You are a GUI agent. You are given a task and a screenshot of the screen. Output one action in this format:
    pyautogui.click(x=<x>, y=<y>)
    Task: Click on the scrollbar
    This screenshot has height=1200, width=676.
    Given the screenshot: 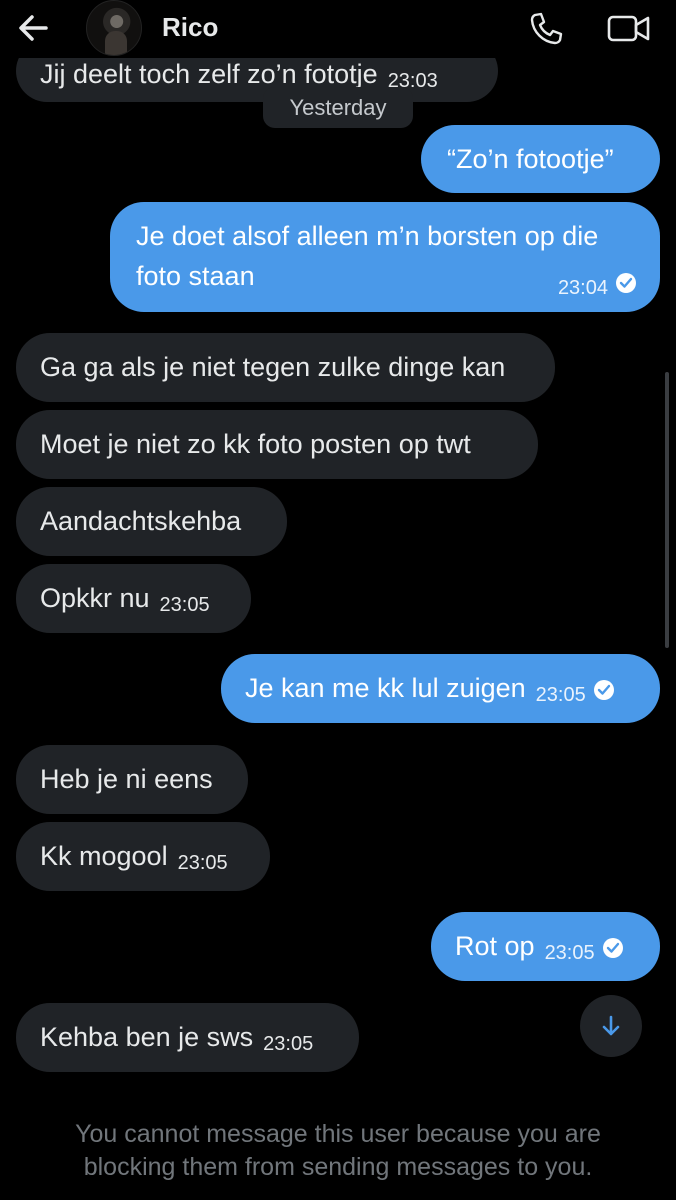 What is the action you would take?
    pyautogui.click(x=667, y=510)
    